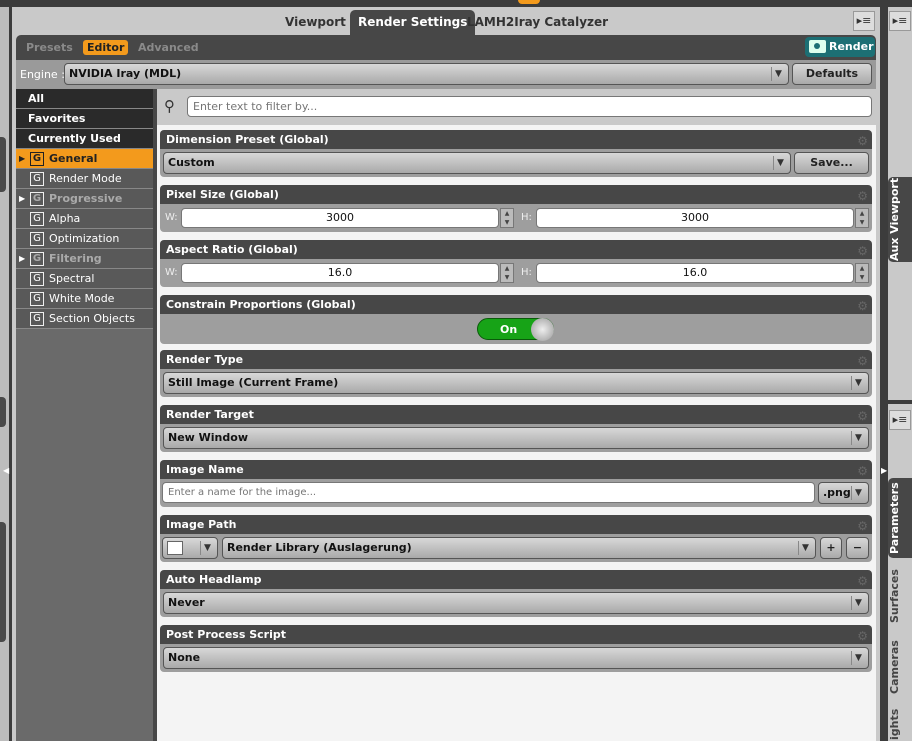  What do you see at coordinates (73, 158) in the screenshot?
I see `list-item-label: General` at bounding box center [73, 158].